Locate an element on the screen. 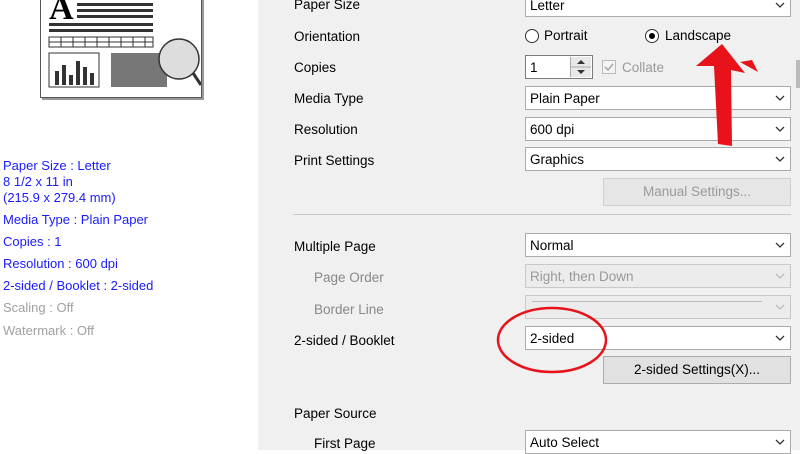 The width and height of the screenshot is (800, 454). highlight-circle is located at coordinates (552, 340).